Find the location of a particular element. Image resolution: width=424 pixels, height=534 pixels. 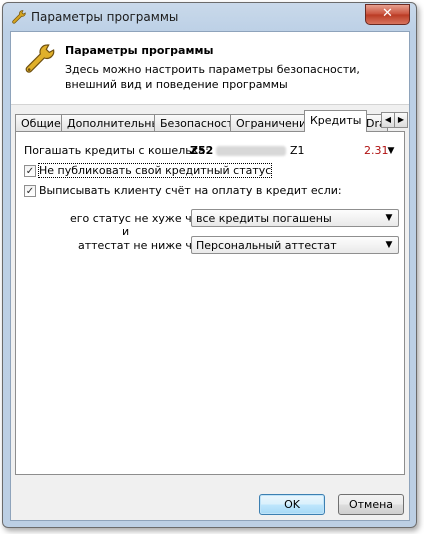

tab-scroll-right-icon: ▶ is located at coordinates (401, 120).